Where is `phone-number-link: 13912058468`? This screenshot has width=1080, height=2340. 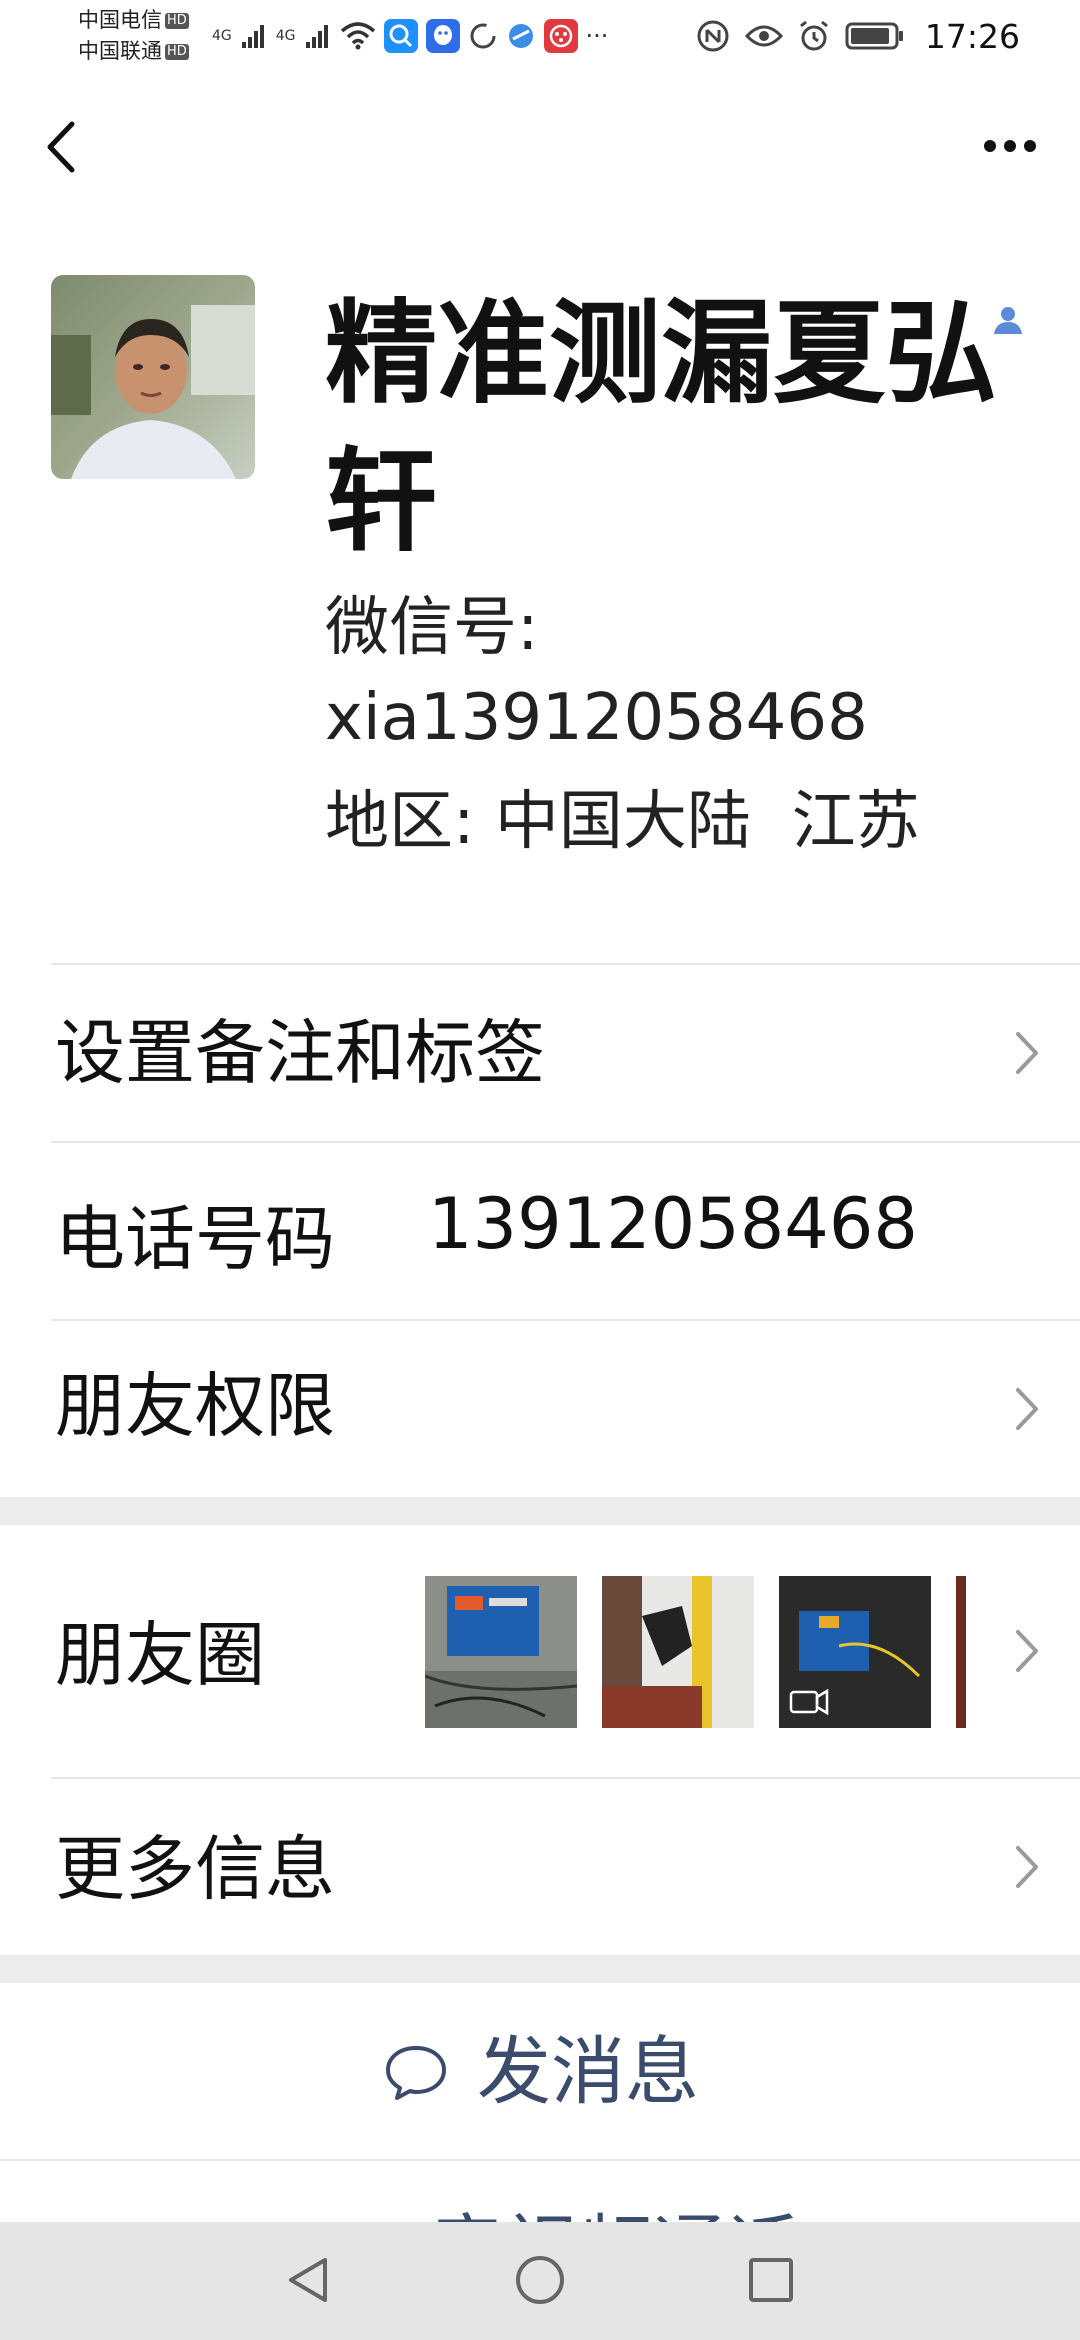
phone-number-link: 13912058468 is located at coordinates (673, 1224).